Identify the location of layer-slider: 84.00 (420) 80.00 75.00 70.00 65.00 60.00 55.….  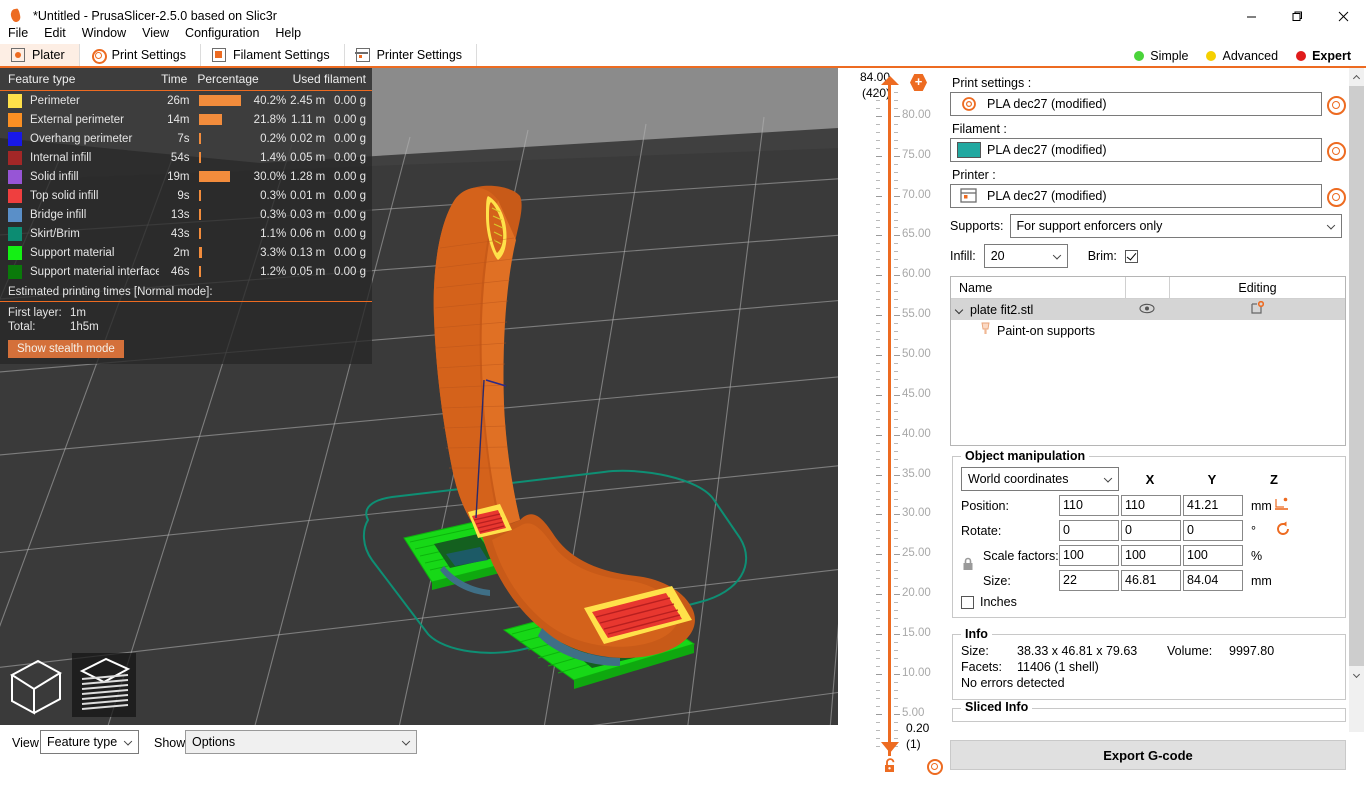
(894, 421).